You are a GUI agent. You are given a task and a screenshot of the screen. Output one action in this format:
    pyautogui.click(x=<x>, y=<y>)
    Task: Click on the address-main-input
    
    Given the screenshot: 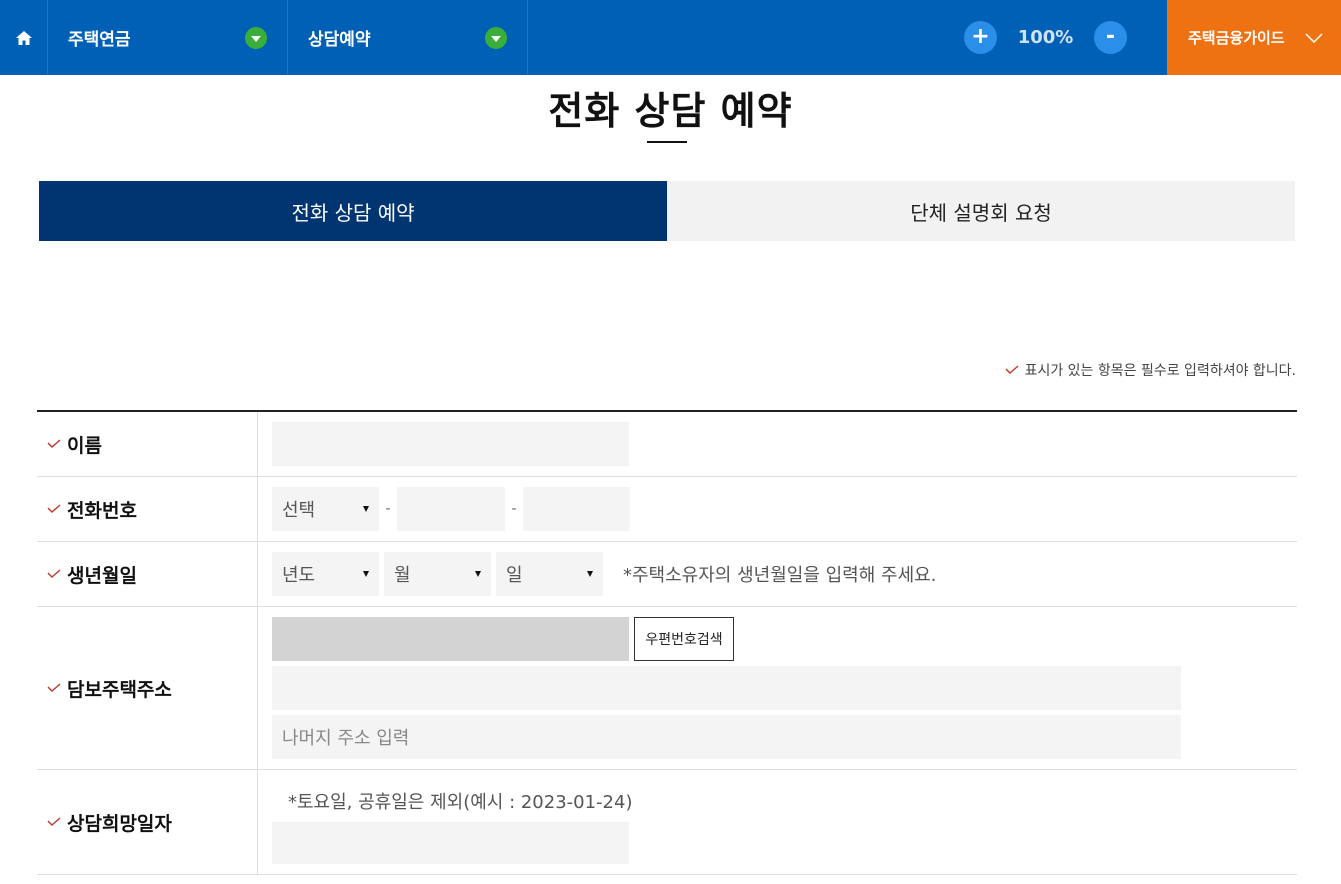 What is the action you would take?
    pyautogui.click(x=726, y=688)
    